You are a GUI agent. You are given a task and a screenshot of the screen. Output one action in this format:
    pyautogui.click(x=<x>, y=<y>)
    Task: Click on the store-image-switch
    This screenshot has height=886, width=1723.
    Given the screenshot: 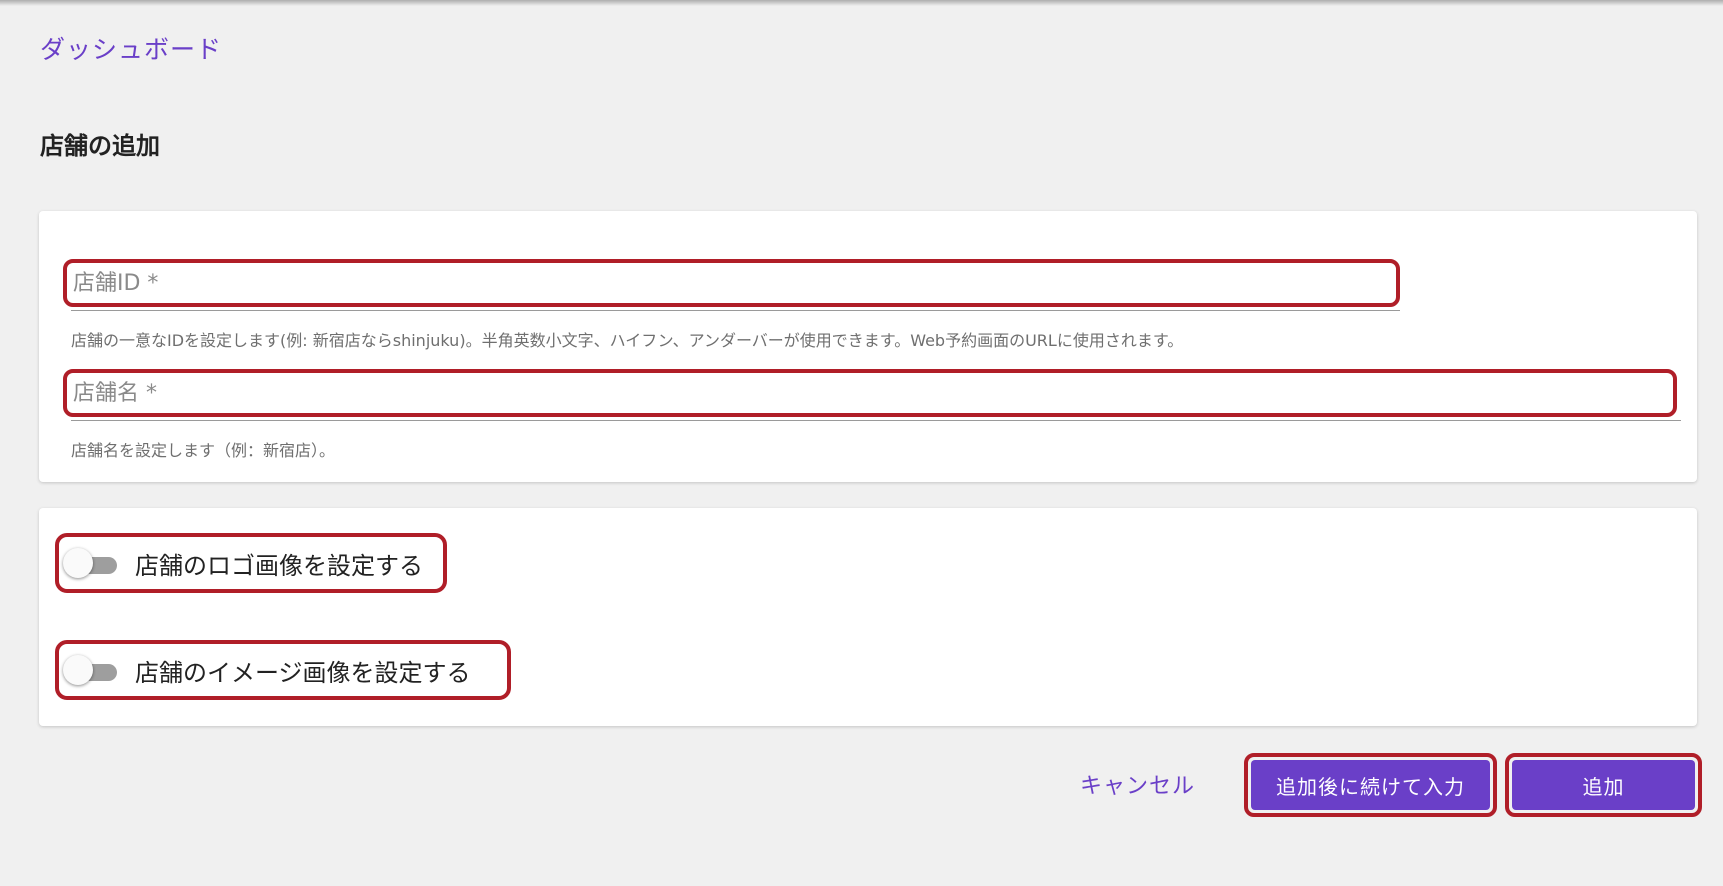 What is the action you would take?
    pyautogui.click(x=93, y=670)
    